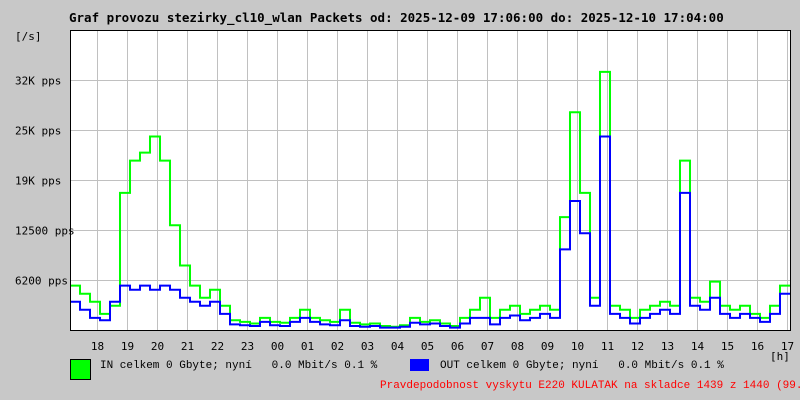  Describe the element at coordinates (487, 346) in the screenshot. I see `x-tick-label: 07` at that location.